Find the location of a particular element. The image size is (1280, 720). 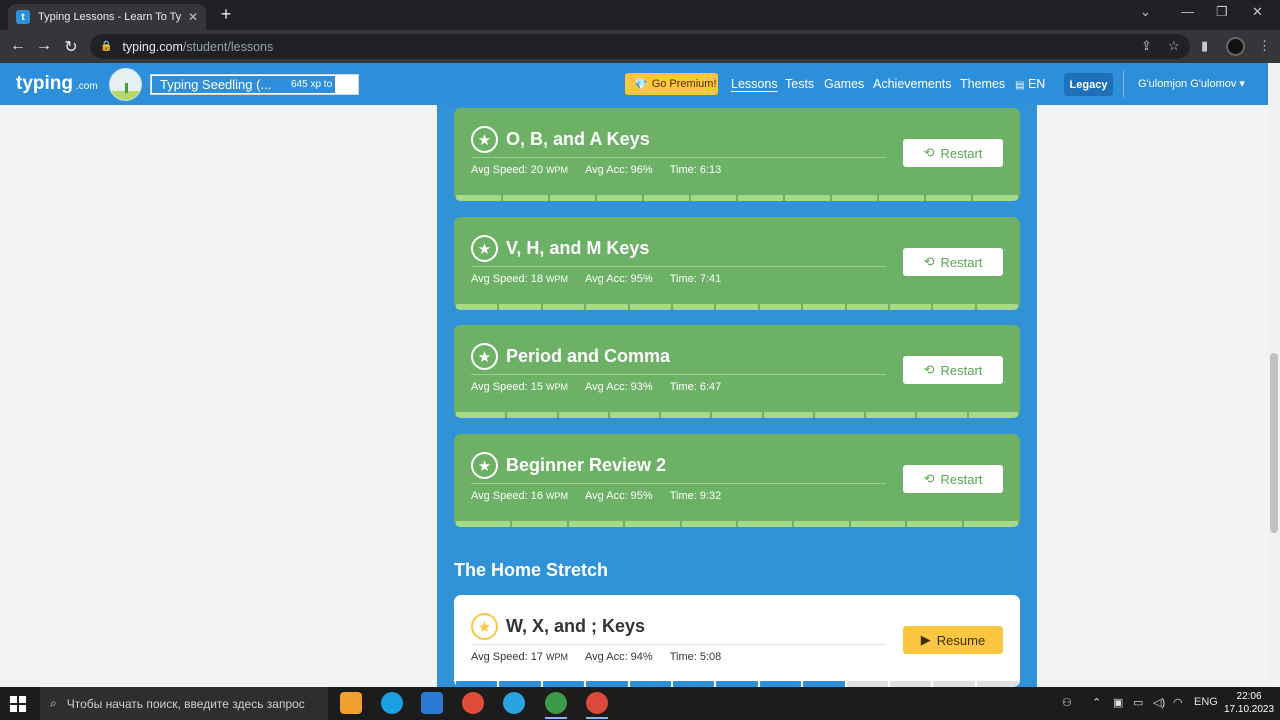

tab-title: Typing Lessons - Learn To Type / is located at coordinates (110, 17).